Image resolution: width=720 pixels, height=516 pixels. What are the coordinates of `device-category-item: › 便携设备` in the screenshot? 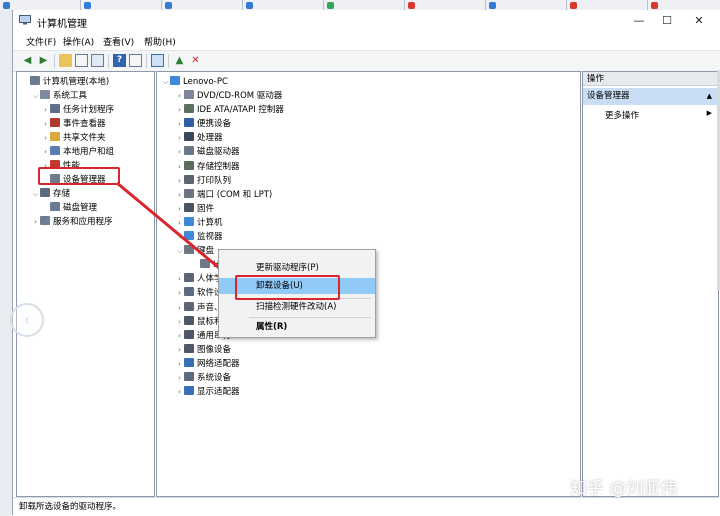 It's located at (203, 124).